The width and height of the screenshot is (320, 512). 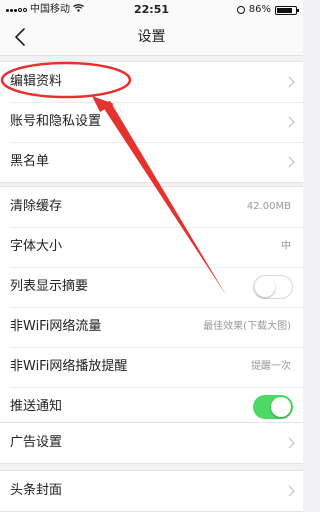 What do you see at coordinates (36, 246) in the screenshot?
I see `row-label: 字体大小` at bounding box center [36, 246].